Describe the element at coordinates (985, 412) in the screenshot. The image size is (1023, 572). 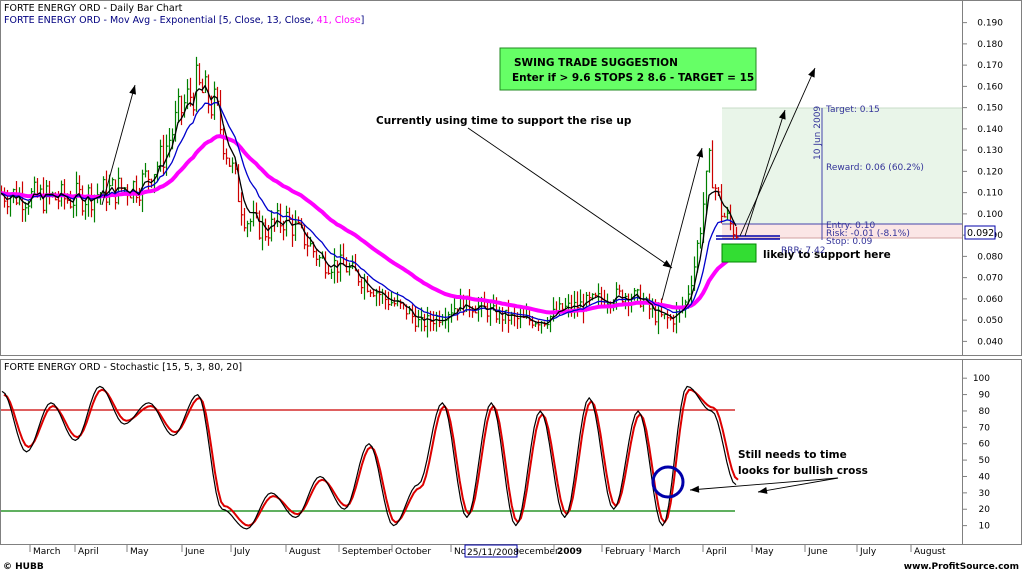
I see `stoch-tick-label: 80` at that location.